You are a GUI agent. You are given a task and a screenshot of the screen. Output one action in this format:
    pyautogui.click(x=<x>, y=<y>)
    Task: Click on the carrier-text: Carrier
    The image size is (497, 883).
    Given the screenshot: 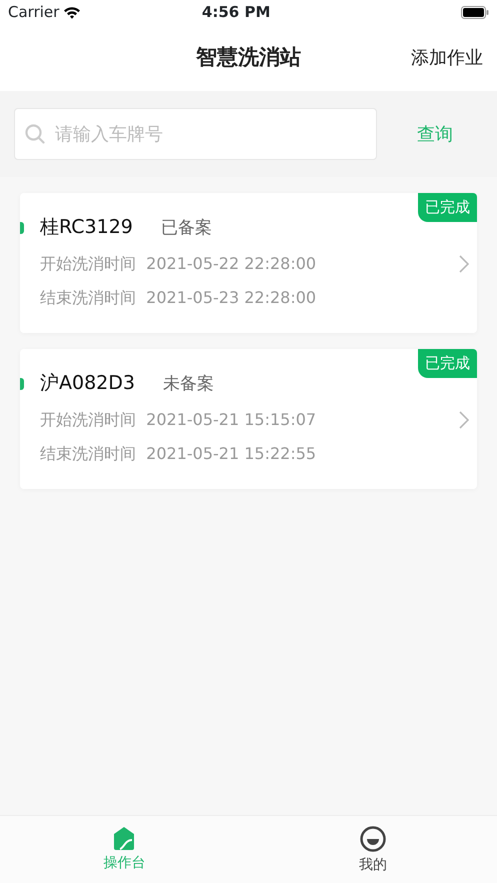 What is the action you would take?
    pyautogui.click(x=34, y=13)
    